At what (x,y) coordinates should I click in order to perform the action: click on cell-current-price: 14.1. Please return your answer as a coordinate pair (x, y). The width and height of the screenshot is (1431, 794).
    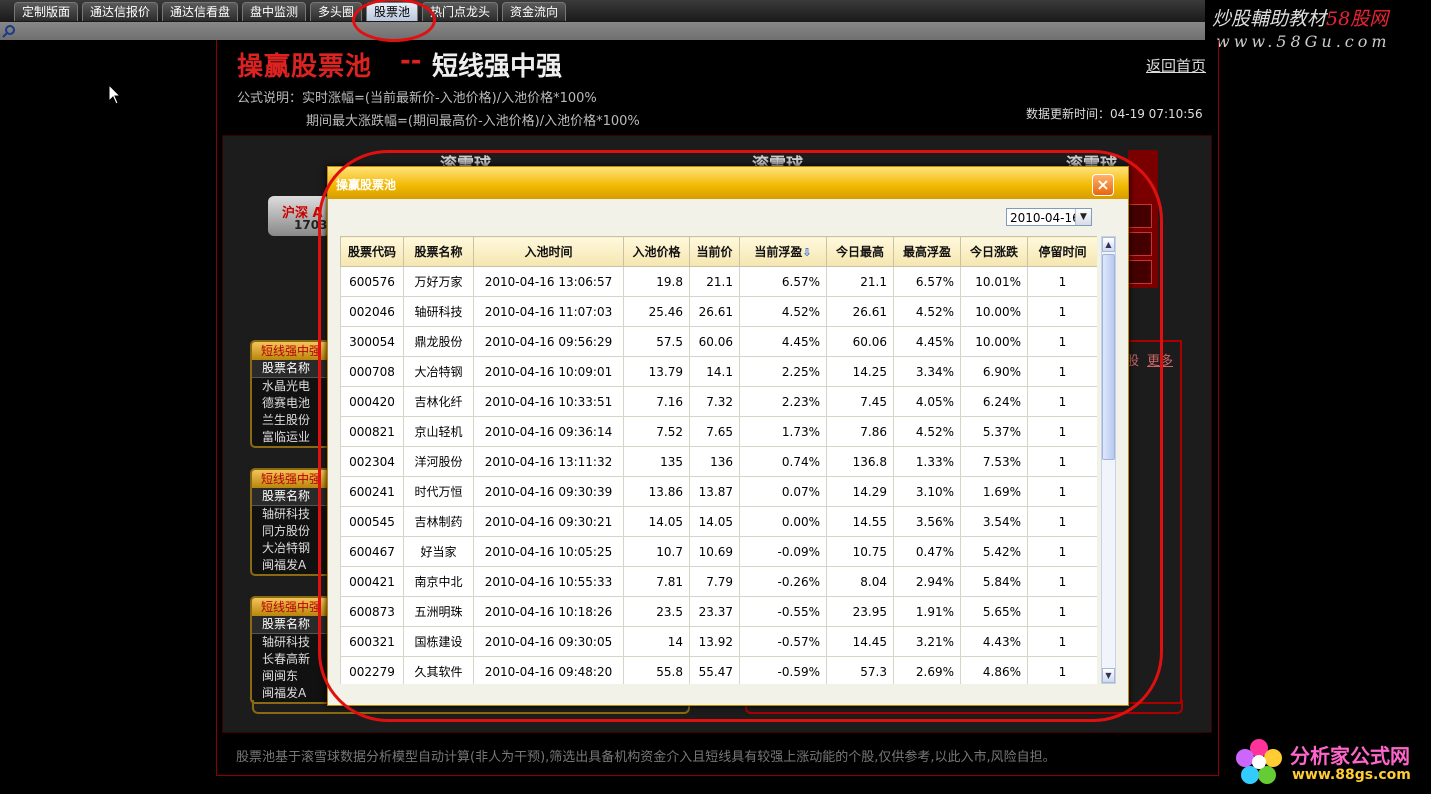
    Looking at the image, I should click on (714, 371).